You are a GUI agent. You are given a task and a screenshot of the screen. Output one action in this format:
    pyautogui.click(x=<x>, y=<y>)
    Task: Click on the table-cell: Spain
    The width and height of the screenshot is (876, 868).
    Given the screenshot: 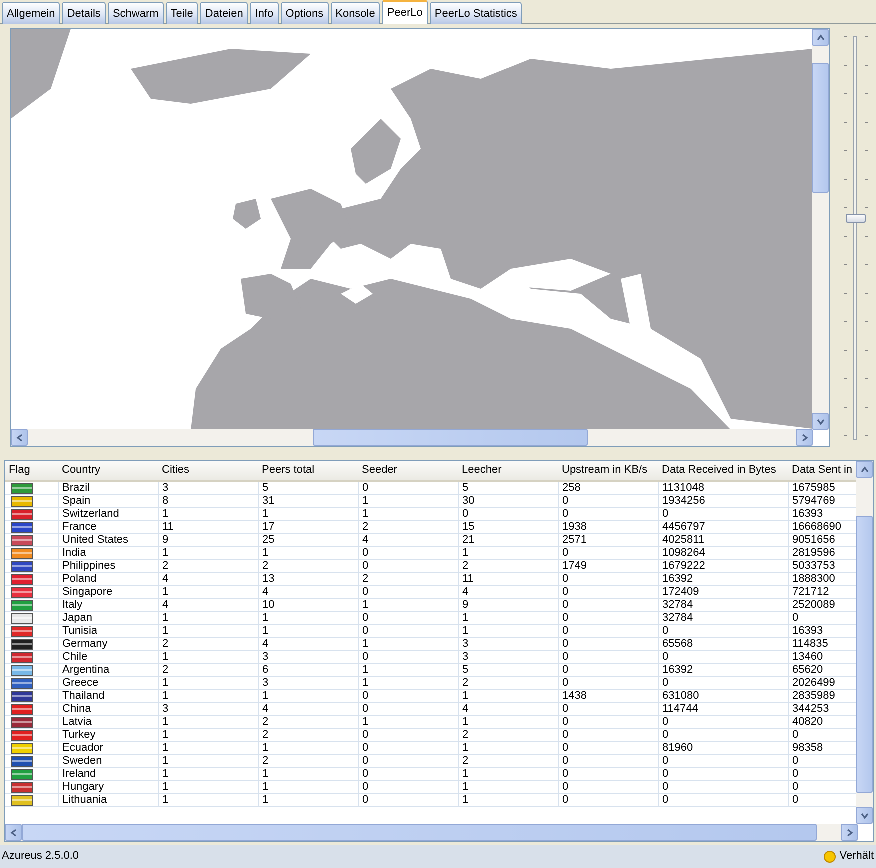 What is the action you would take?
    pyautogui.click(x=76, y=501)
    